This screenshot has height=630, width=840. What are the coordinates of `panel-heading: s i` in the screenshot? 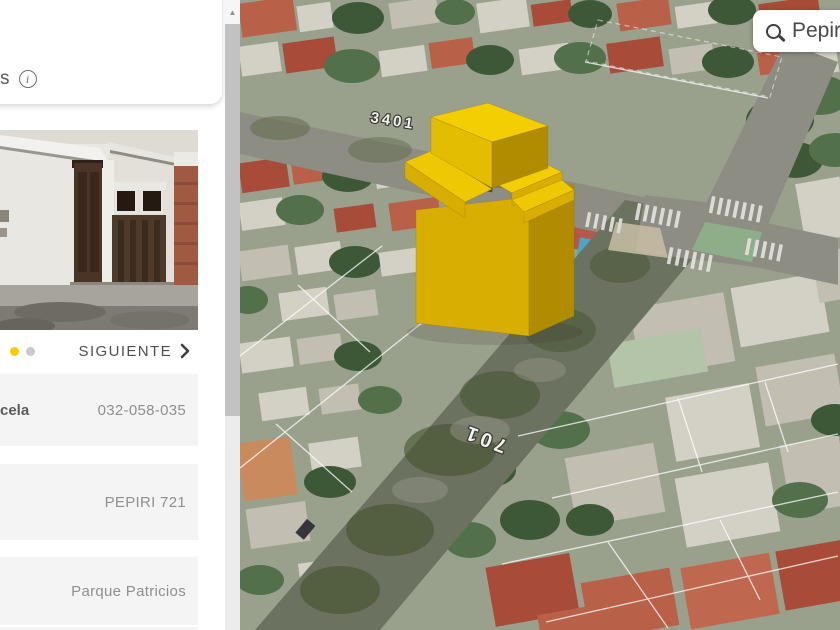 It's located at (18, 79).